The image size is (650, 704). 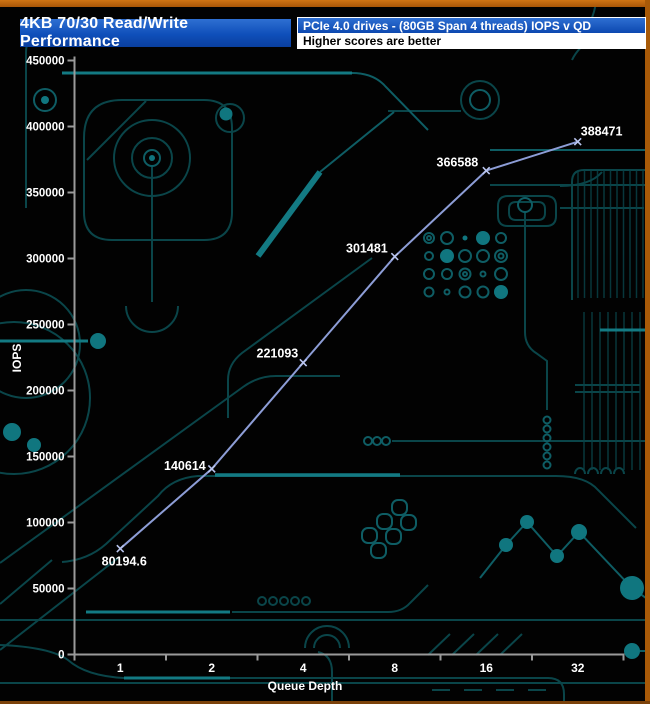 What do you see at coordinates (45, 326) in the screenshot?
I see `y-tick-label: 250000` at bounding box center [45, 326].